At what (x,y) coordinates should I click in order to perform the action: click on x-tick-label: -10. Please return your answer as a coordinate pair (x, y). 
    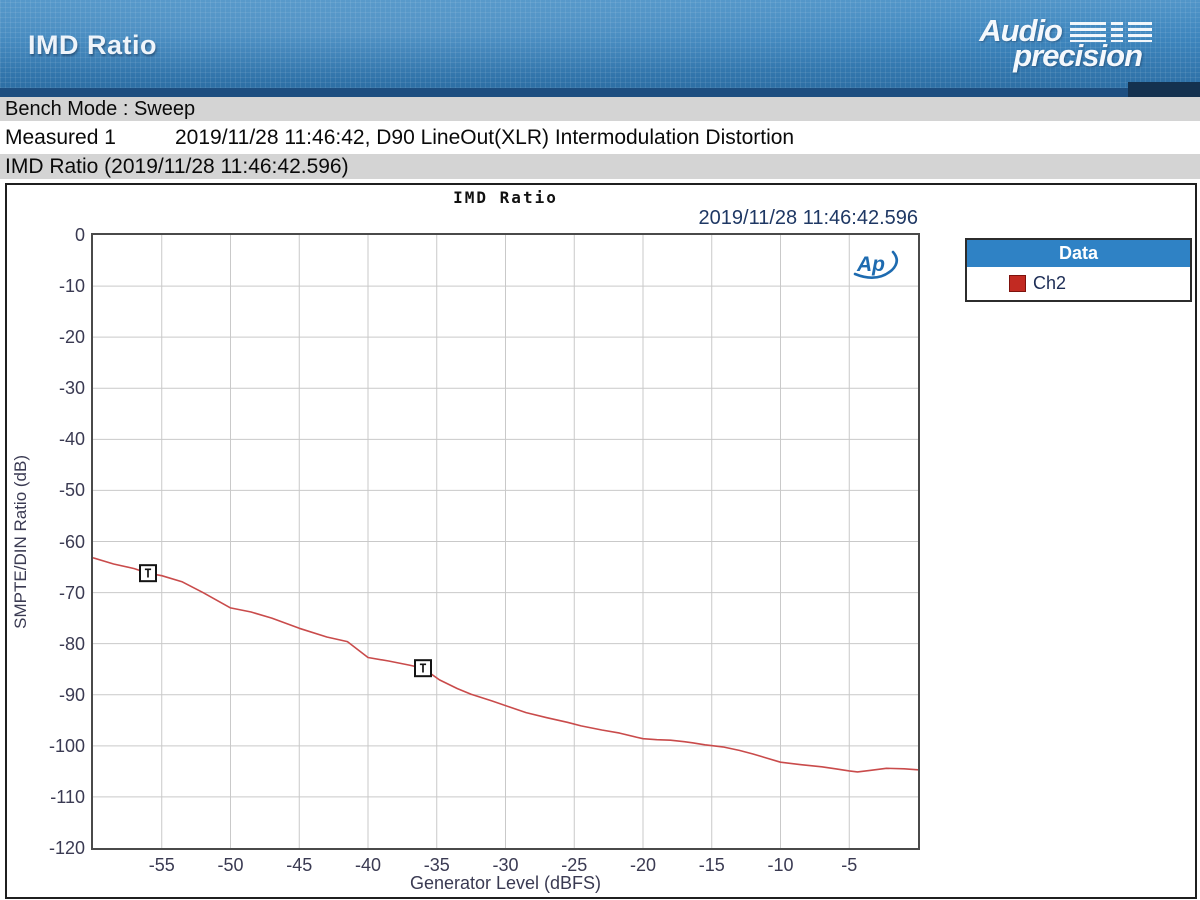
    Looking at the image, I should click on (780, 865).